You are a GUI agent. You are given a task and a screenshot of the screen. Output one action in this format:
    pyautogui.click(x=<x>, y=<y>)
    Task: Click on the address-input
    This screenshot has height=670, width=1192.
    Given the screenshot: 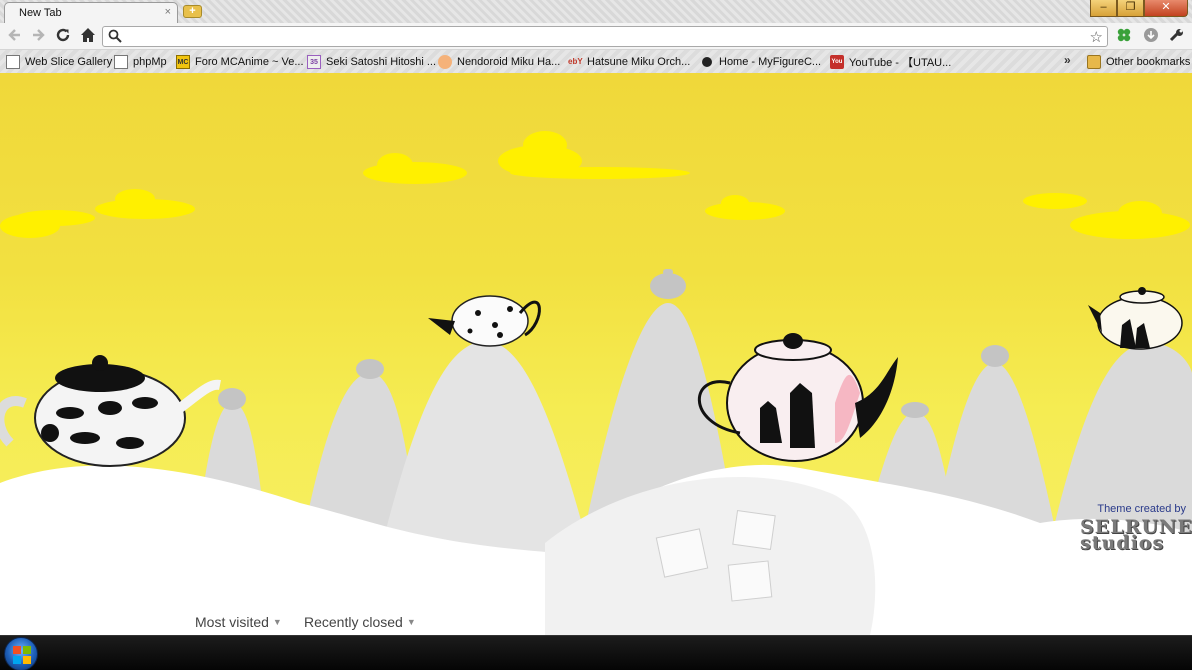 What is the action you would take?
    pyautogui.click(x=597, y=36)
    